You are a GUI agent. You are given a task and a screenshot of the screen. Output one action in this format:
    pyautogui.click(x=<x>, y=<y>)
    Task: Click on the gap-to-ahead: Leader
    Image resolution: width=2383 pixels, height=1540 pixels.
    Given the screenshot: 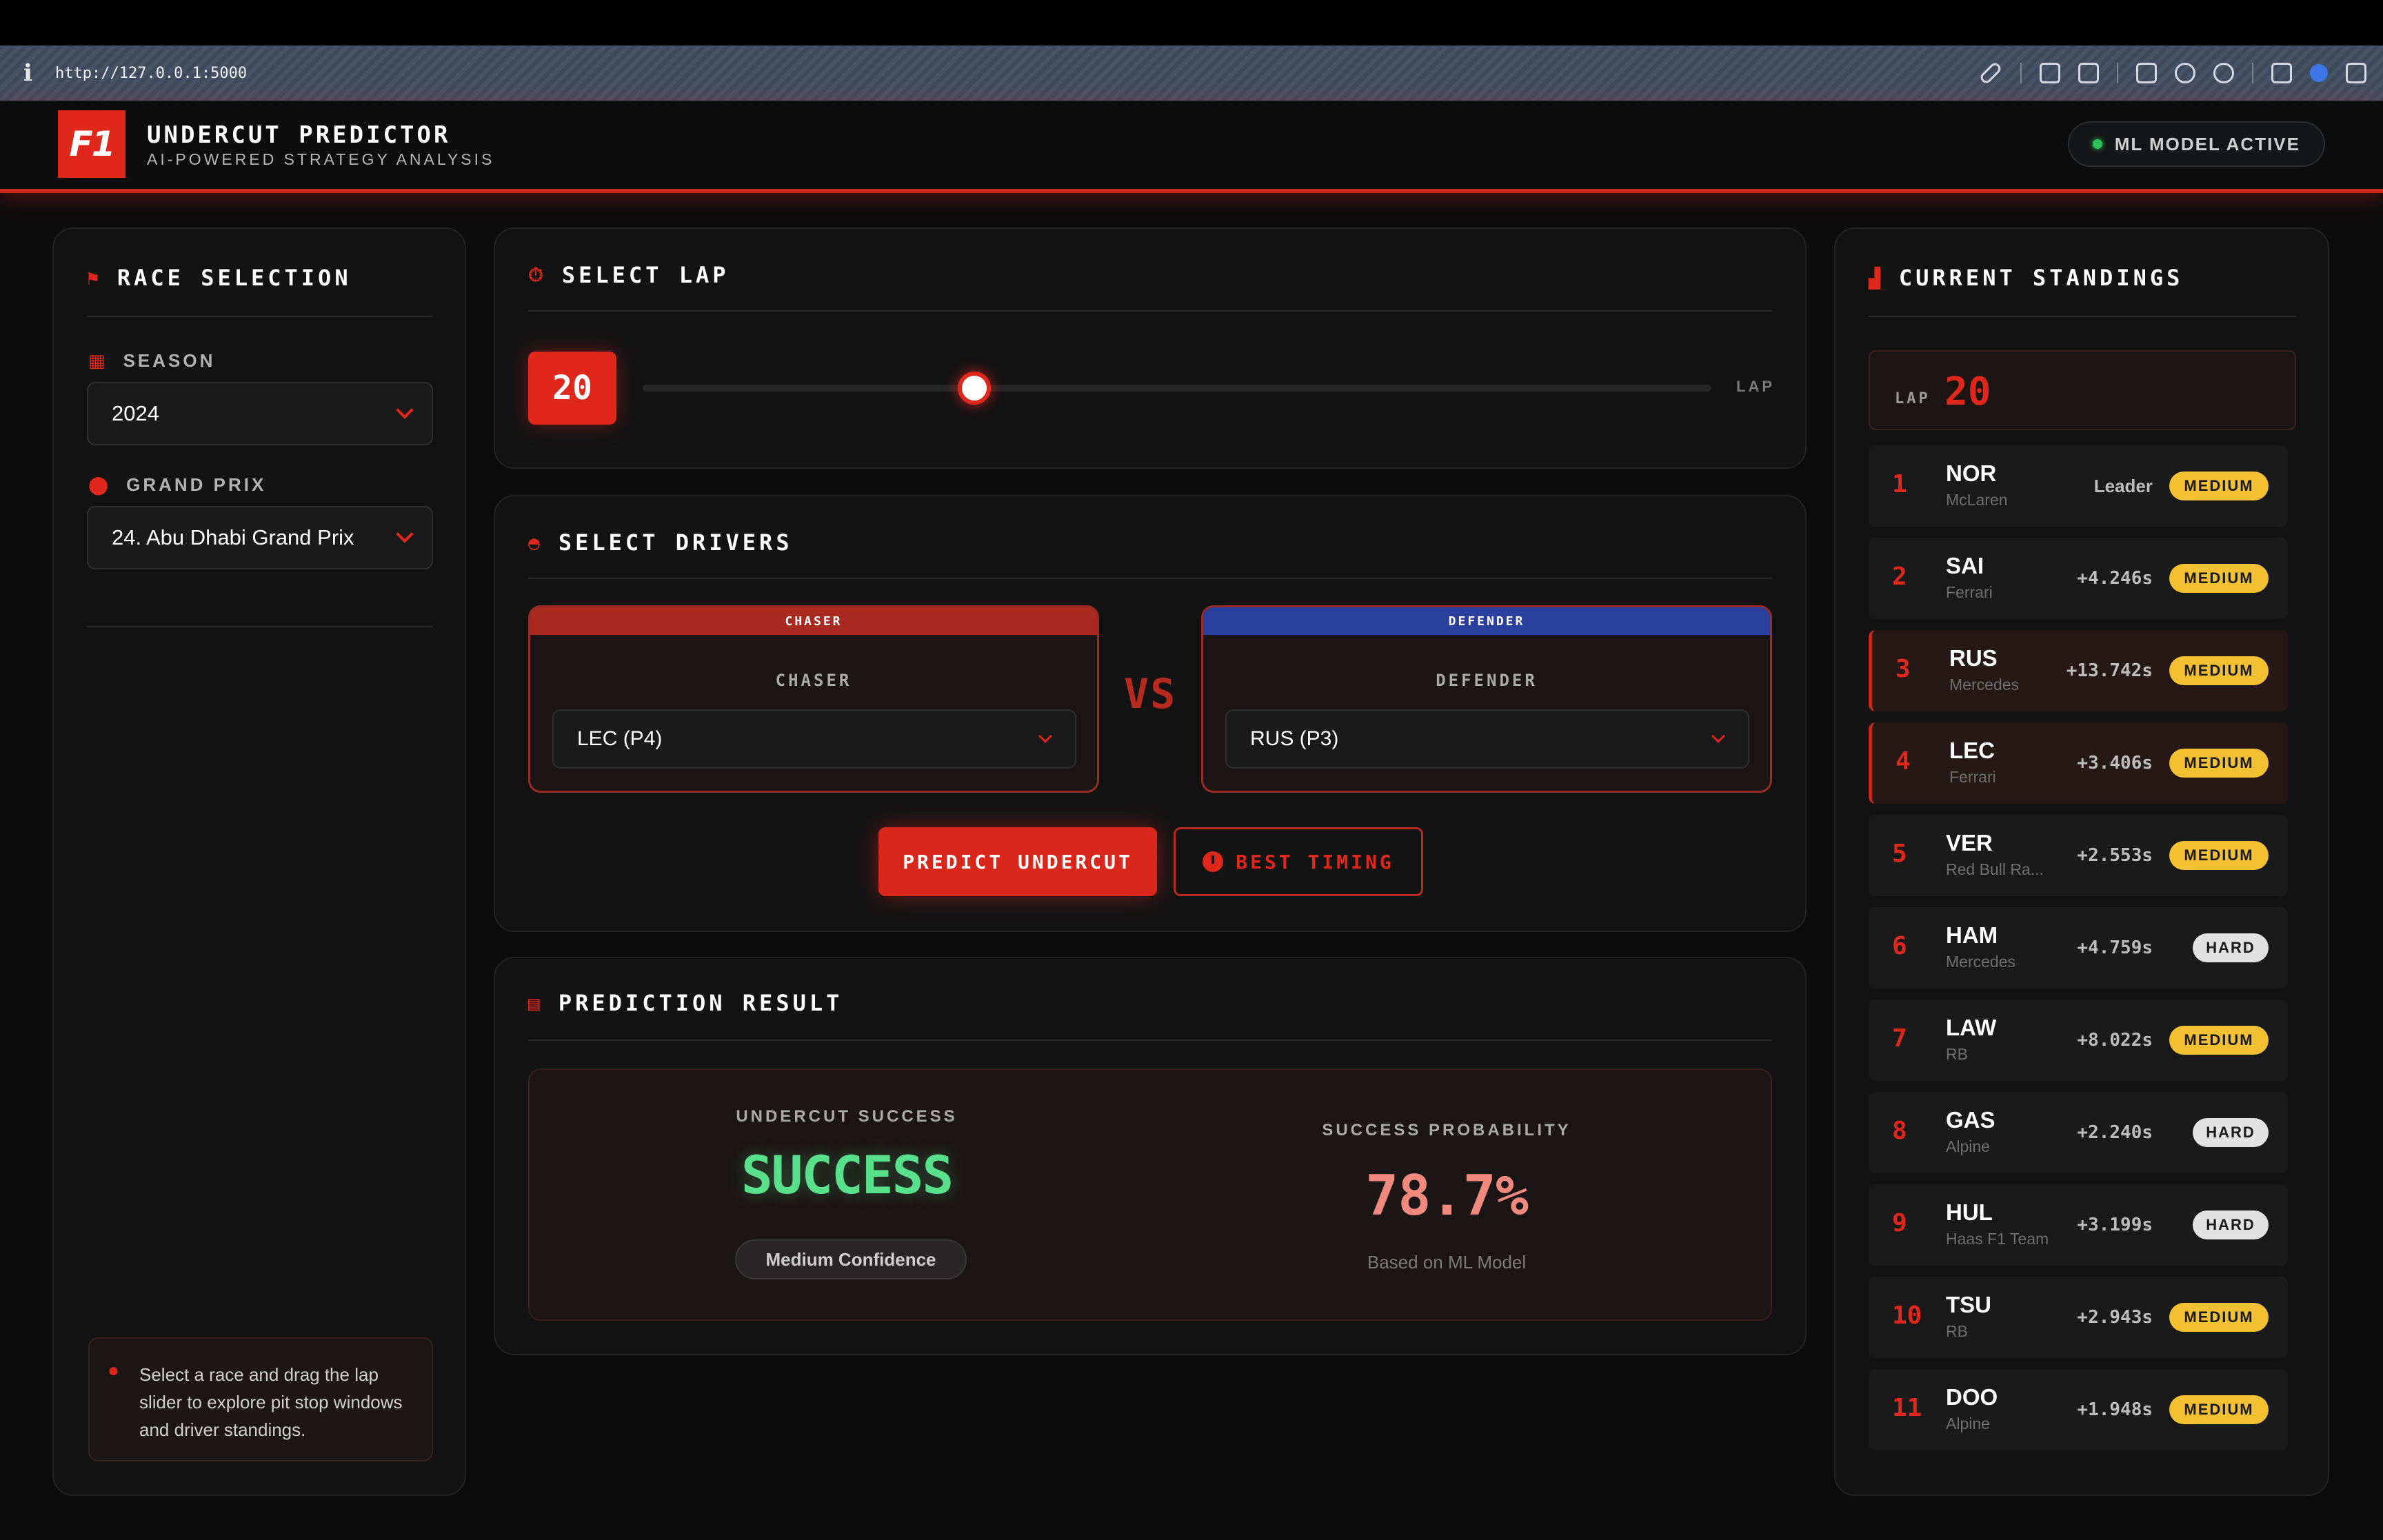 What is the action you would take?
    pyautogui.click(x=2123, y=486)
    